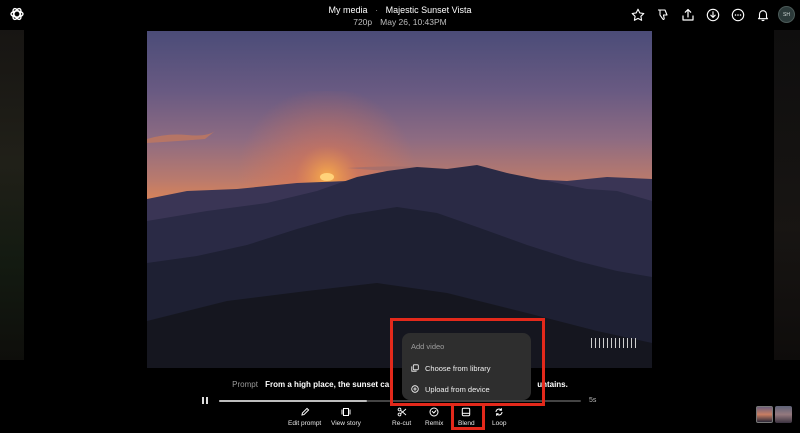 The height and width of the screenshot is (433, 800). I want to click on prompt-text-start: From a high place, the sunset ca, so click(327, 384).